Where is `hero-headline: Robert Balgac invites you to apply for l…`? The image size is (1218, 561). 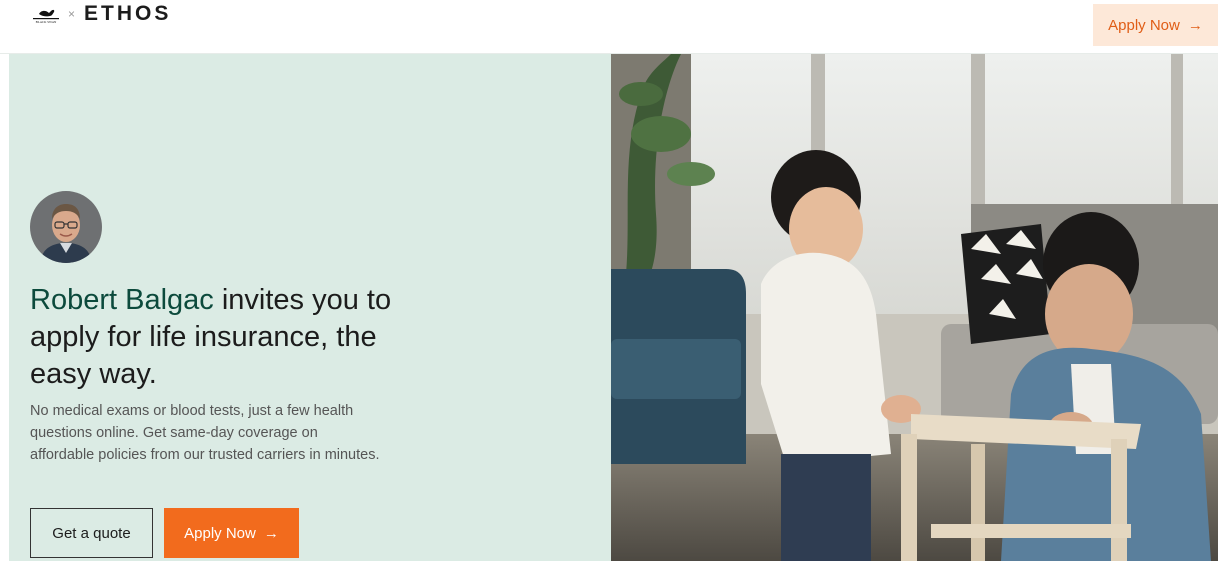 hero-headline: Robert Balgac invites you to apply for l… is located at coordinates (220, 337).